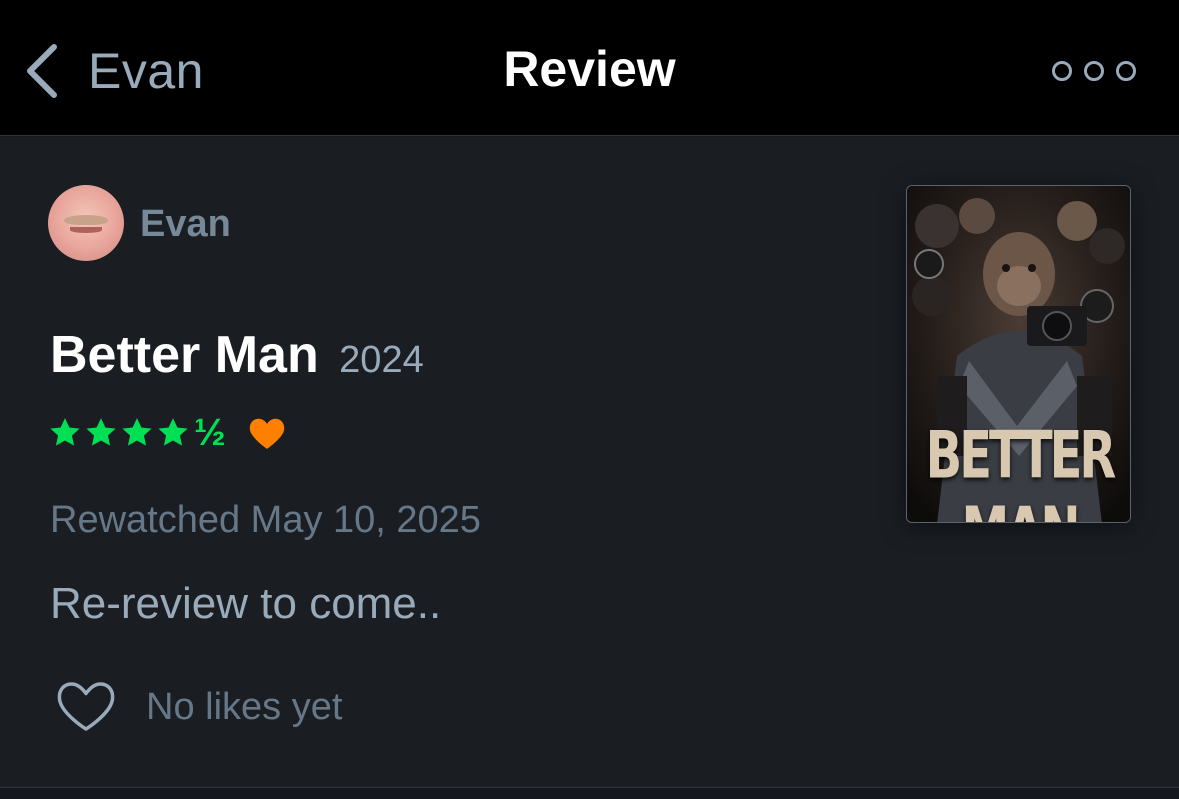 The height and width of the screenshot is (799, 1179). What do you see at coordinates (265, 520) in the screenshot?
I see `watch-date: Rewatched May 10, 2025` at bounding box center [265, 520].